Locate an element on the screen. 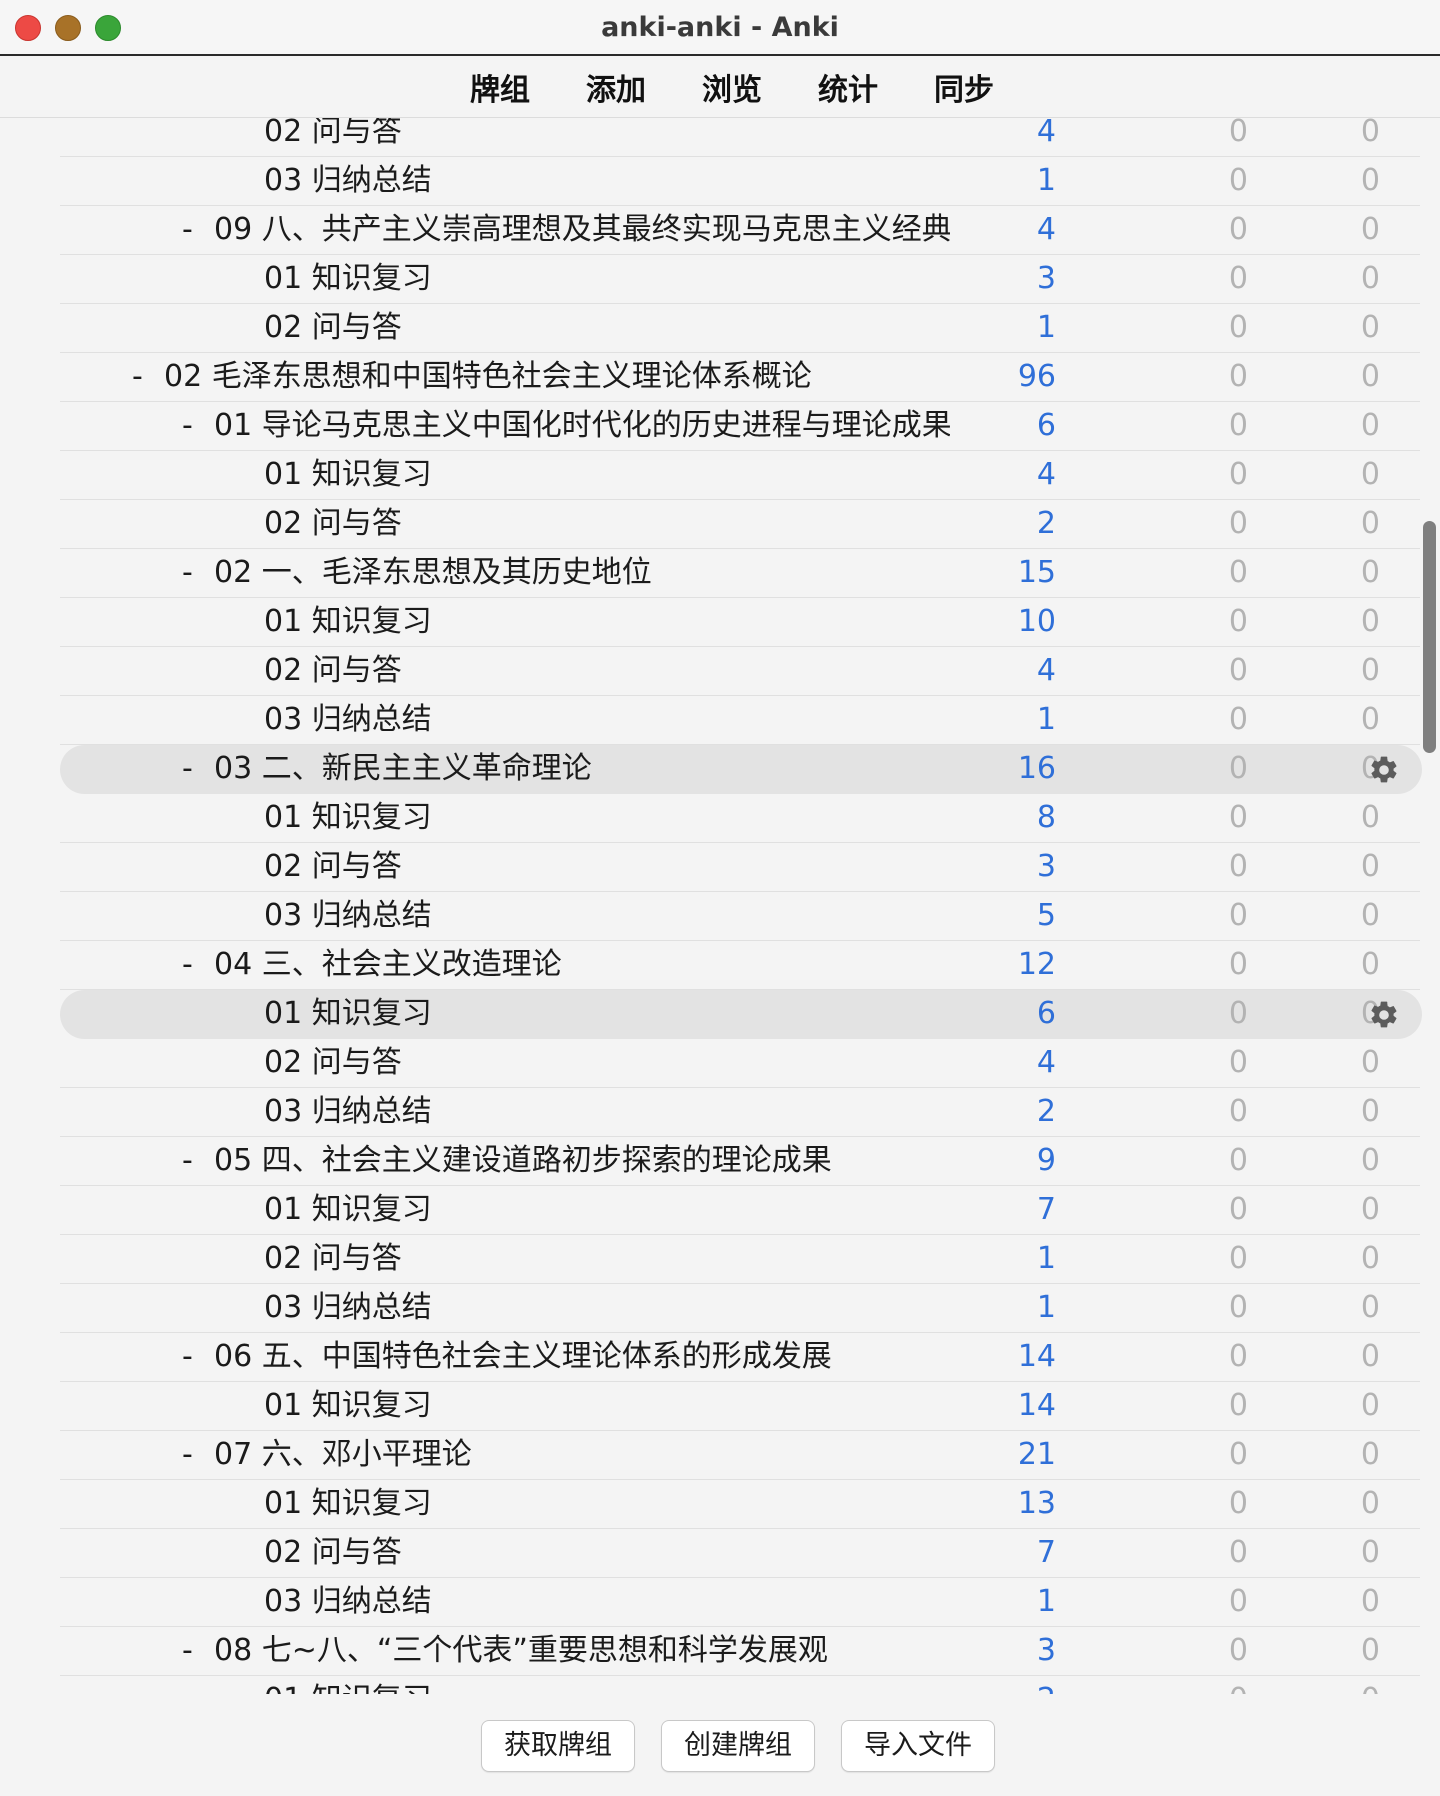  deck-row: 01 知识复习 6 0 0 is located at coordinates (741, 1014).